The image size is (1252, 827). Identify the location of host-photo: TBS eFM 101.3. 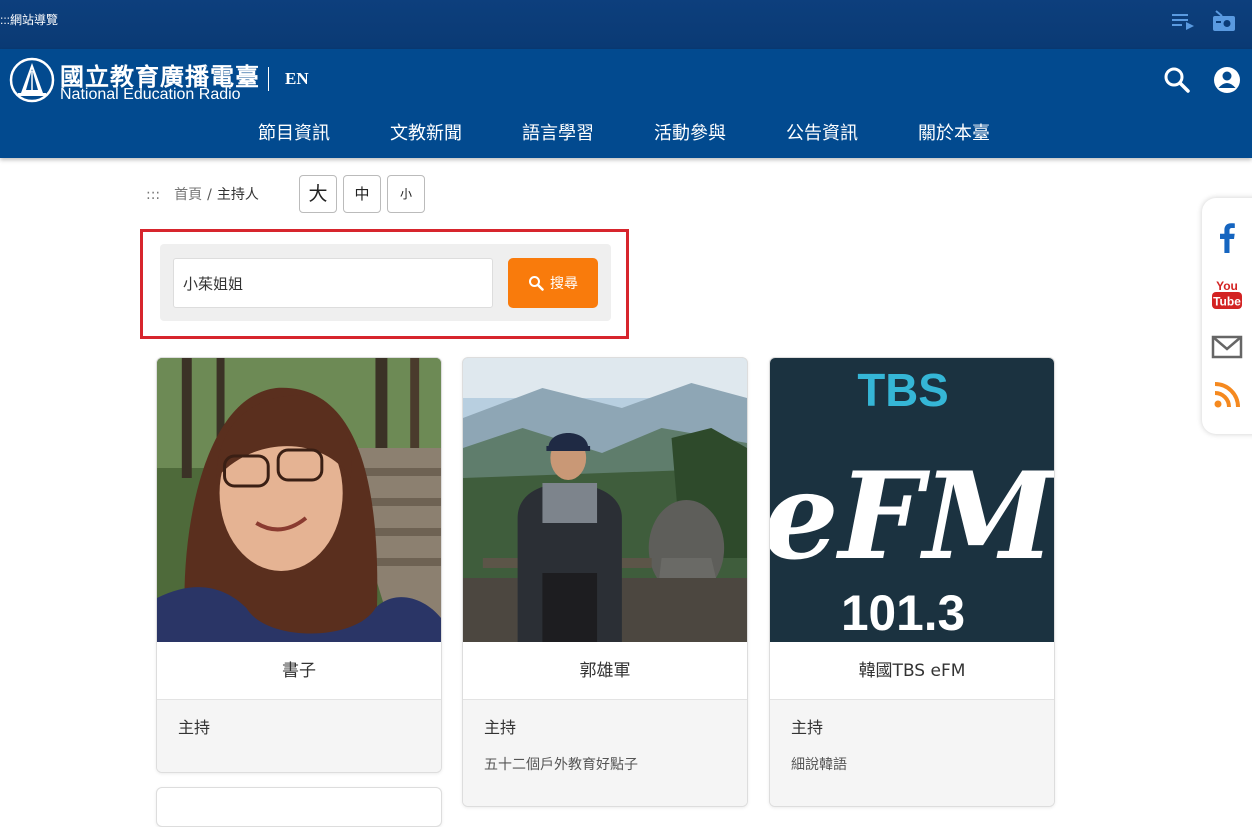
(912, 500).